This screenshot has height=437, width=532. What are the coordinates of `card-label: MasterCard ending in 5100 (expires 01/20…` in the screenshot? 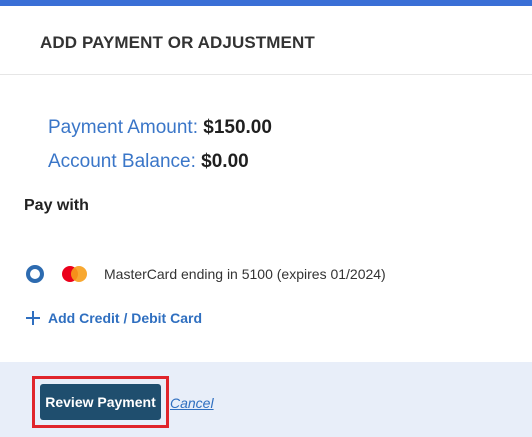 It's located at (245, 274).